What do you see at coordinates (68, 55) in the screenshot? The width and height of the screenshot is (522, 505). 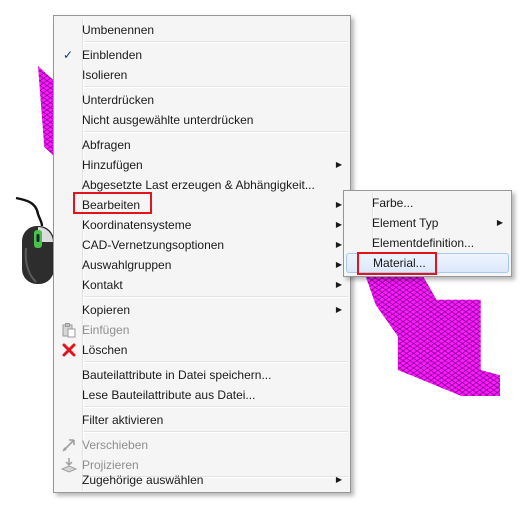 I see `checkmark-icon: ✓` at bounding box center [68, 55].